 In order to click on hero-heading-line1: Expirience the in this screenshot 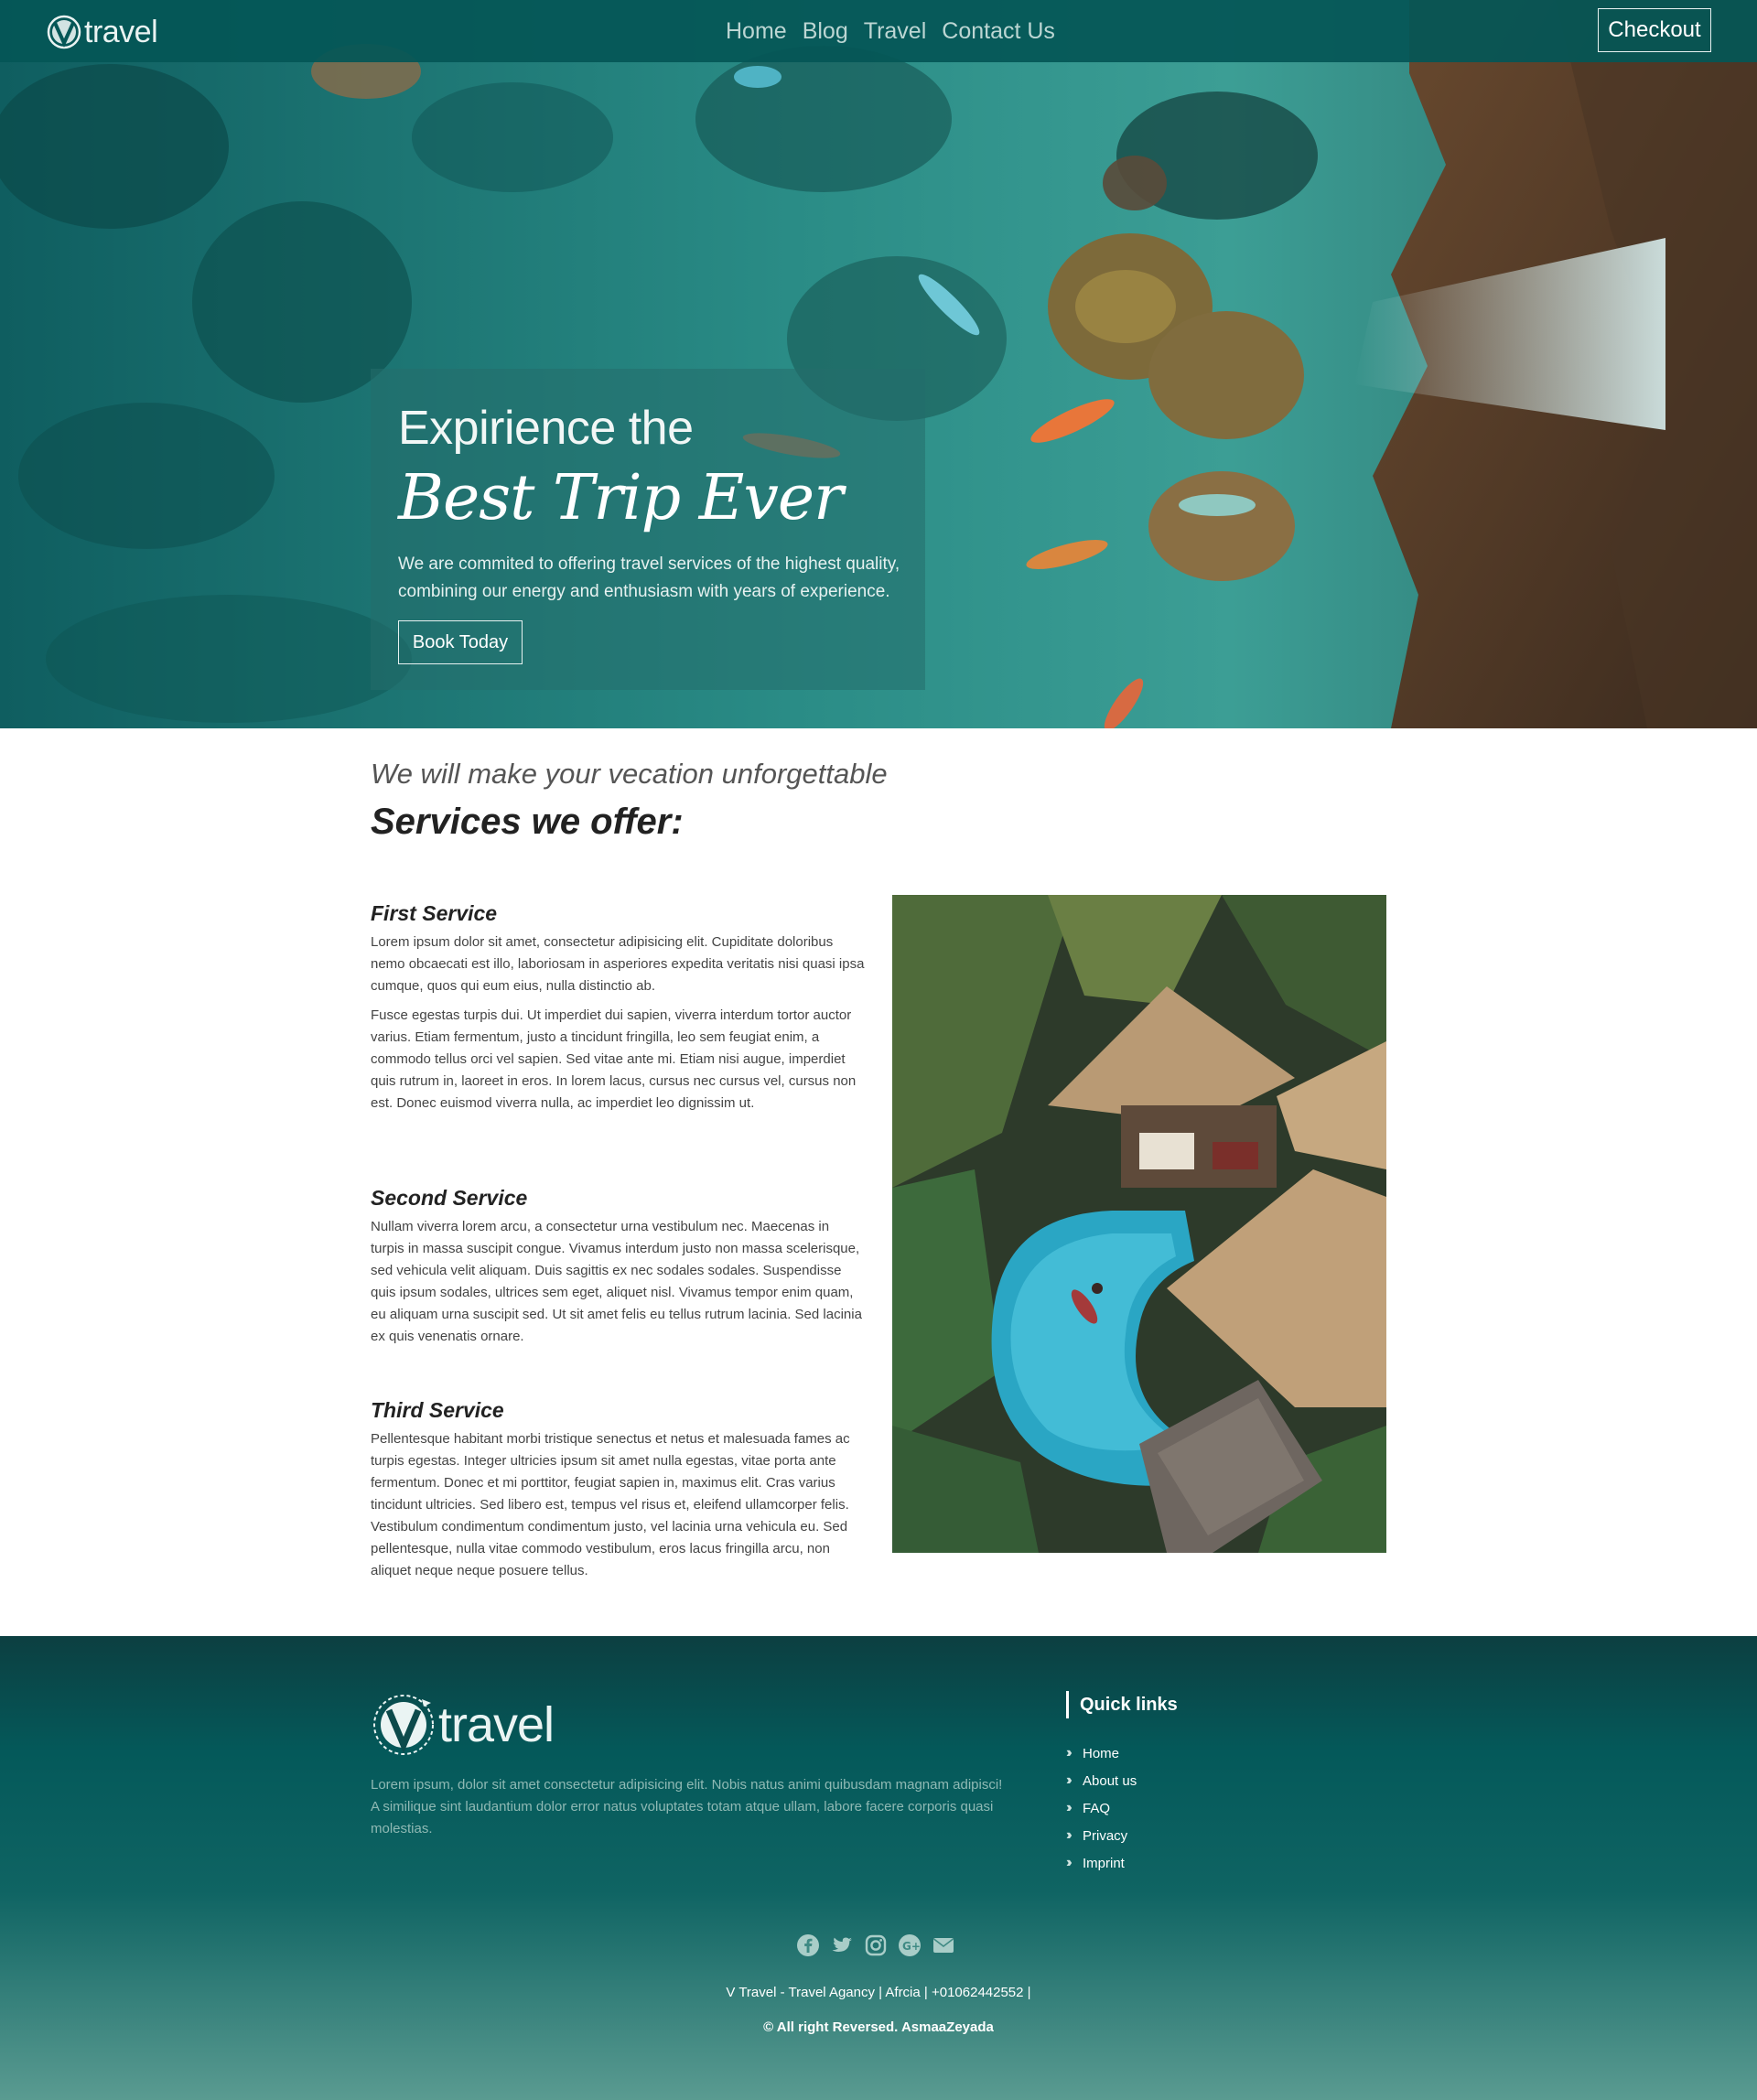, I will do `click(546, 428)`.